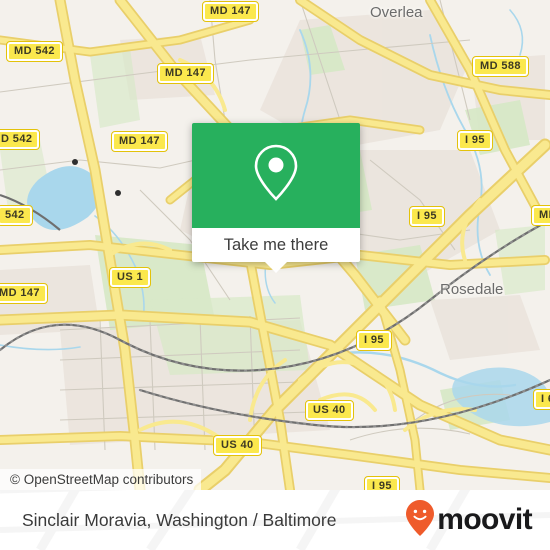 This screenshot has width=550, height=550. Describe the element at coordinates (130, 277) in the screenshot. I see `highway-shield: US 1` at that location.